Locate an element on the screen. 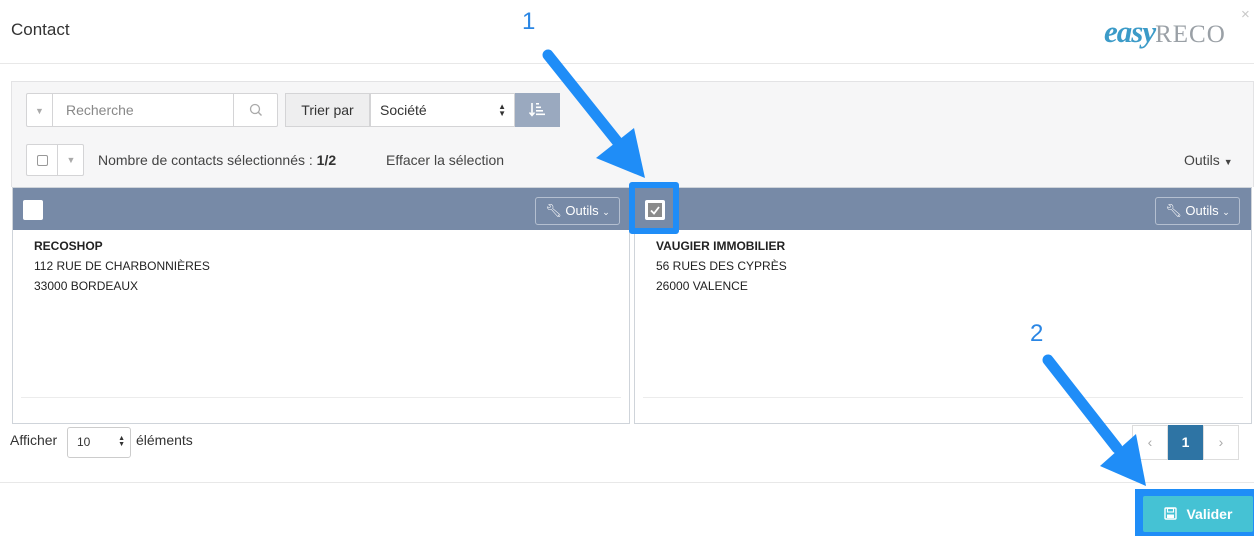  contact-address: 56 RUES DES CYPRÈS is located at coordinates (721, 266).